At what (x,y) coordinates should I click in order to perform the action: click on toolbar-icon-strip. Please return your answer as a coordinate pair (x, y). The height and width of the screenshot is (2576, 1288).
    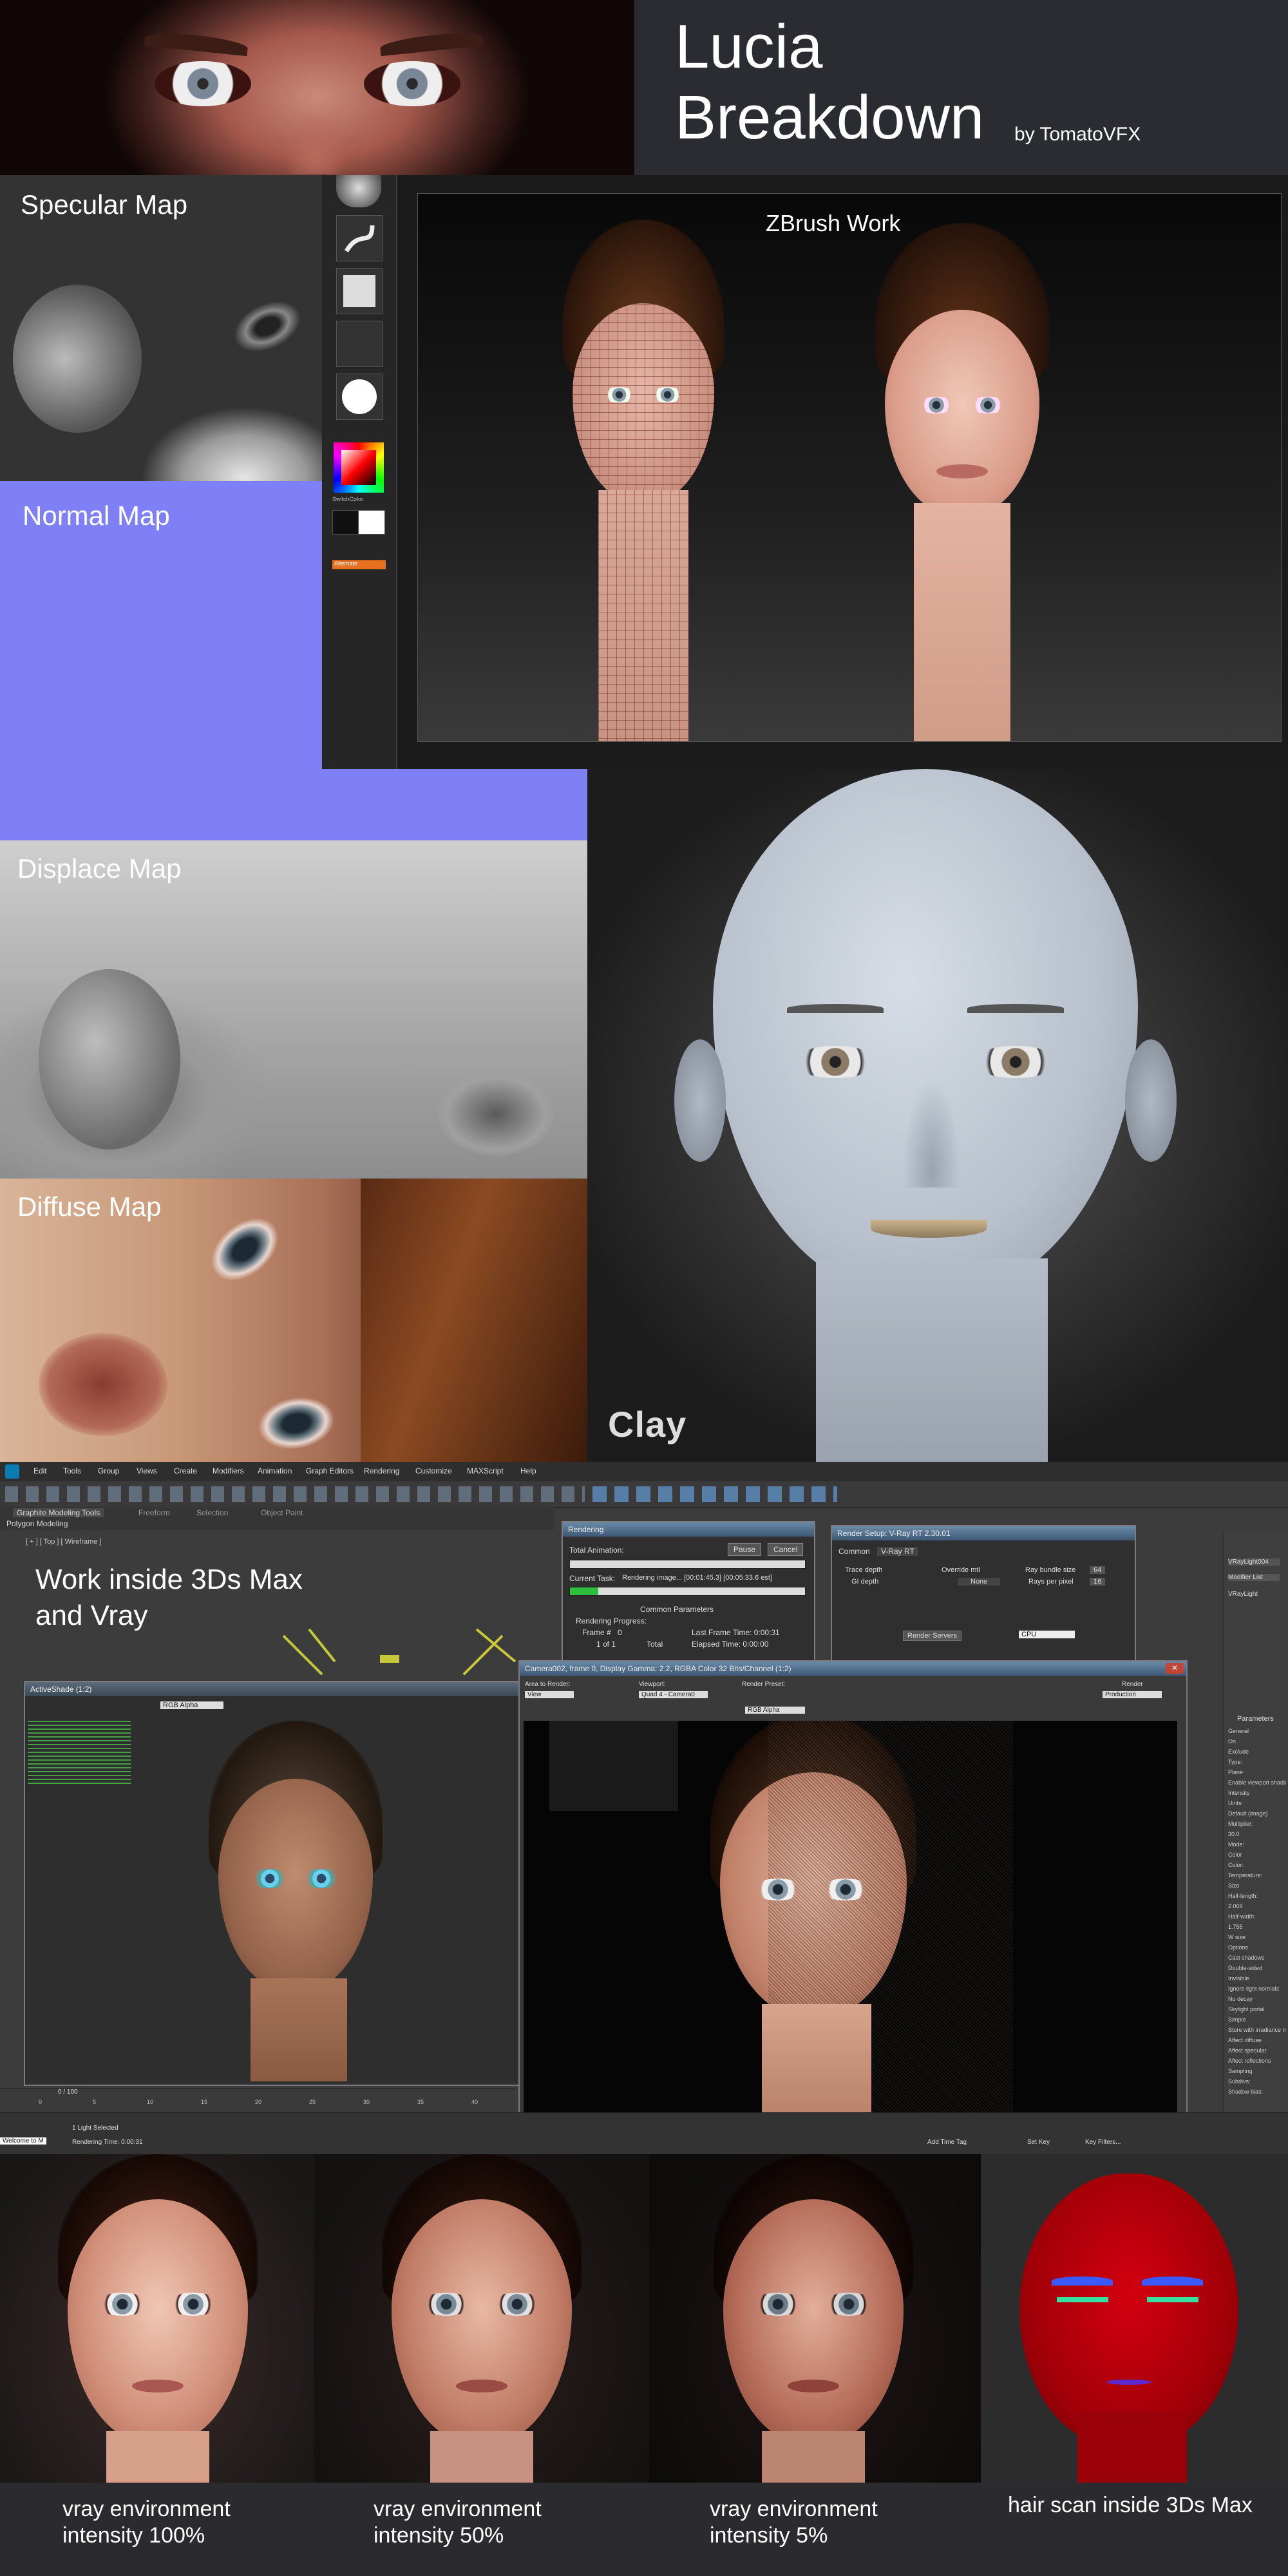
    Looking at the image, I should click on (295, 1494).